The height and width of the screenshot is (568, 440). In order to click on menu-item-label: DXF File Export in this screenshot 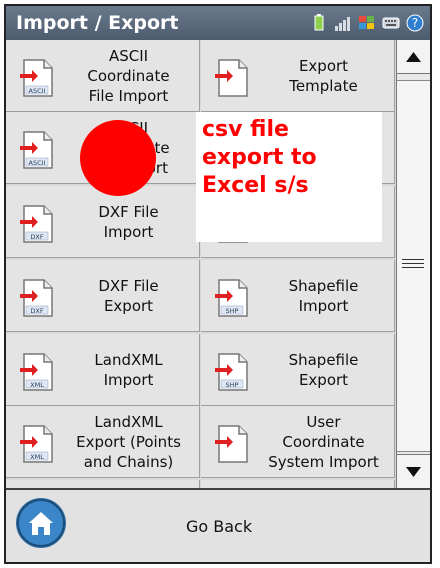, I will do `click(128, 295)`.